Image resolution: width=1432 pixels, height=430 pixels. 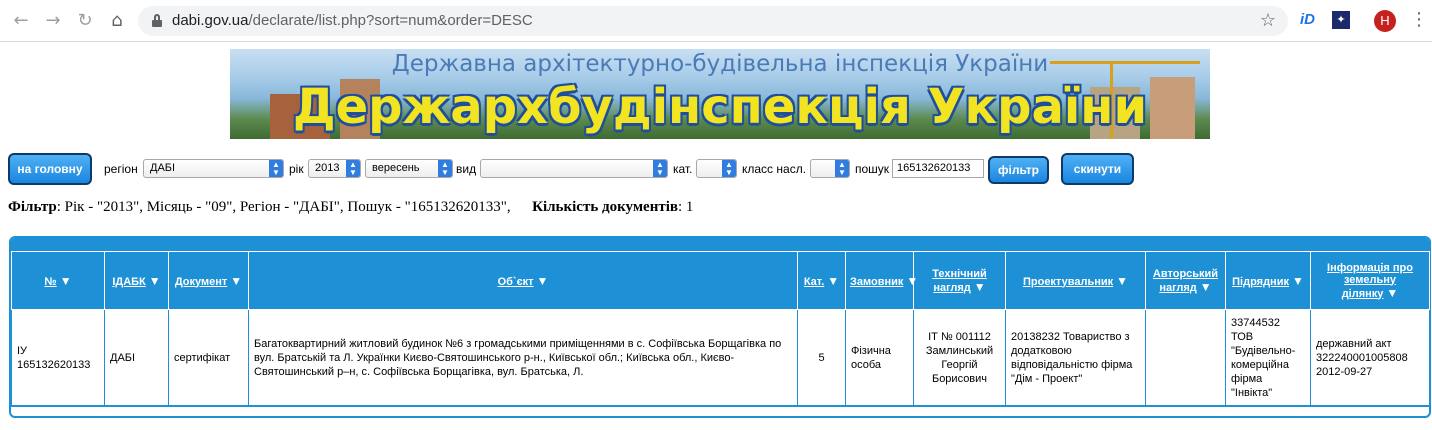 I want to click on sort-link-document: Документ, so click(x=201, y=282).